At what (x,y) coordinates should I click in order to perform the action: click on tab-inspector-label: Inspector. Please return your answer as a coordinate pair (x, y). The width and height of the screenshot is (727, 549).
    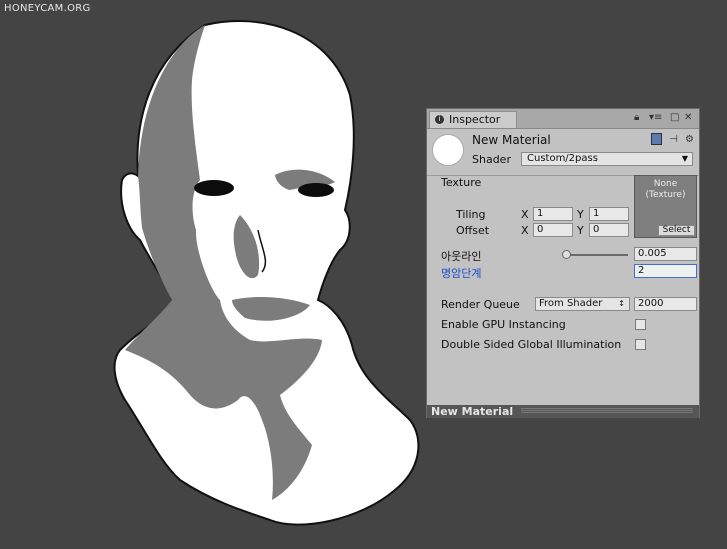
    Looking at the image, I should click on (475, 119).